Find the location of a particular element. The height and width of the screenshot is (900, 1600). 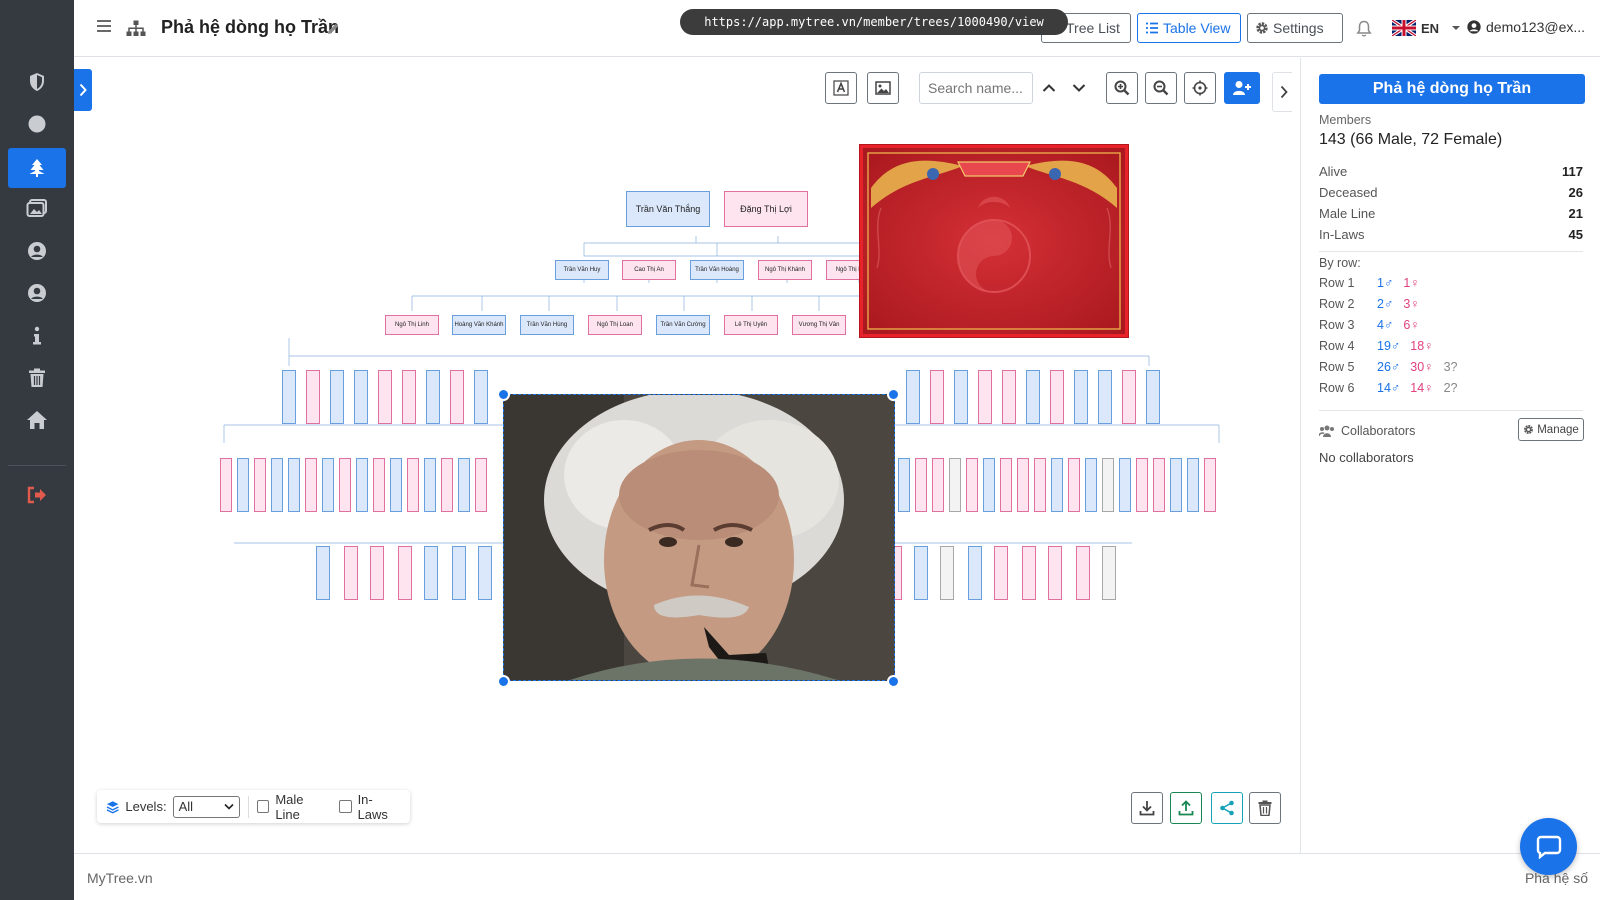

menu-toggle is located at coordinates (104, 28).